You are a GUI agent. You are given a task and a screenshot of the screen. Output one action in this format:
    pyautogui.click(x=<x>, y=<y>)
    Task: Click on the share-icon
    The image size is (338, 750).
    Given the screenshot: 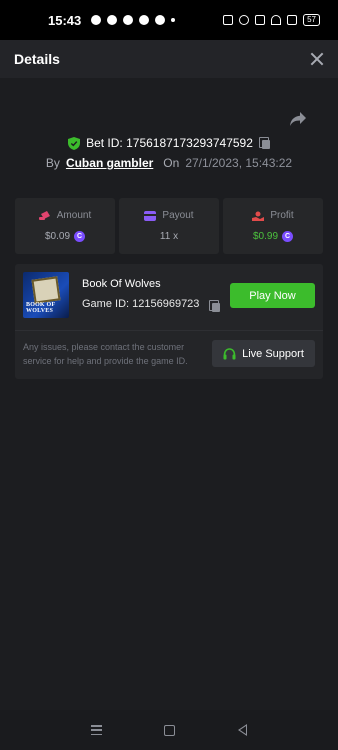 What is the action you would take?
    pyautogui.click(x=298, y=119)
    